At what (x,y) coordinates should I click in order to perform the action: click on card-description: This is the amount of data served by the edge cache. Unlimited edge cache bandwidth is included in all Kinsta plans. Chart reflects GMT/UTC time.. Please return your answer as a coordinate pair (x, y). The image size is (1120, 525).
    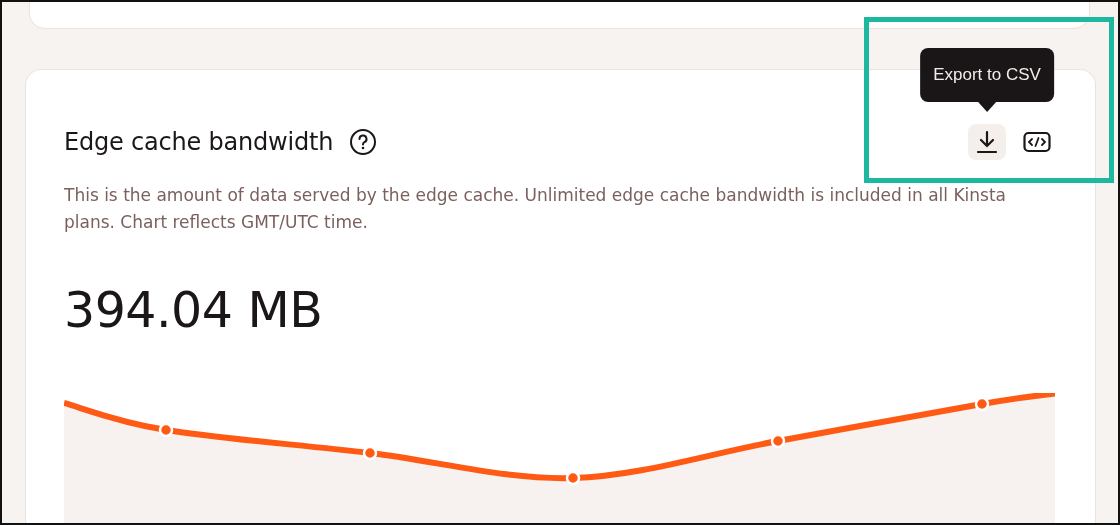
    Looking at the image, I should click on (536, 209).